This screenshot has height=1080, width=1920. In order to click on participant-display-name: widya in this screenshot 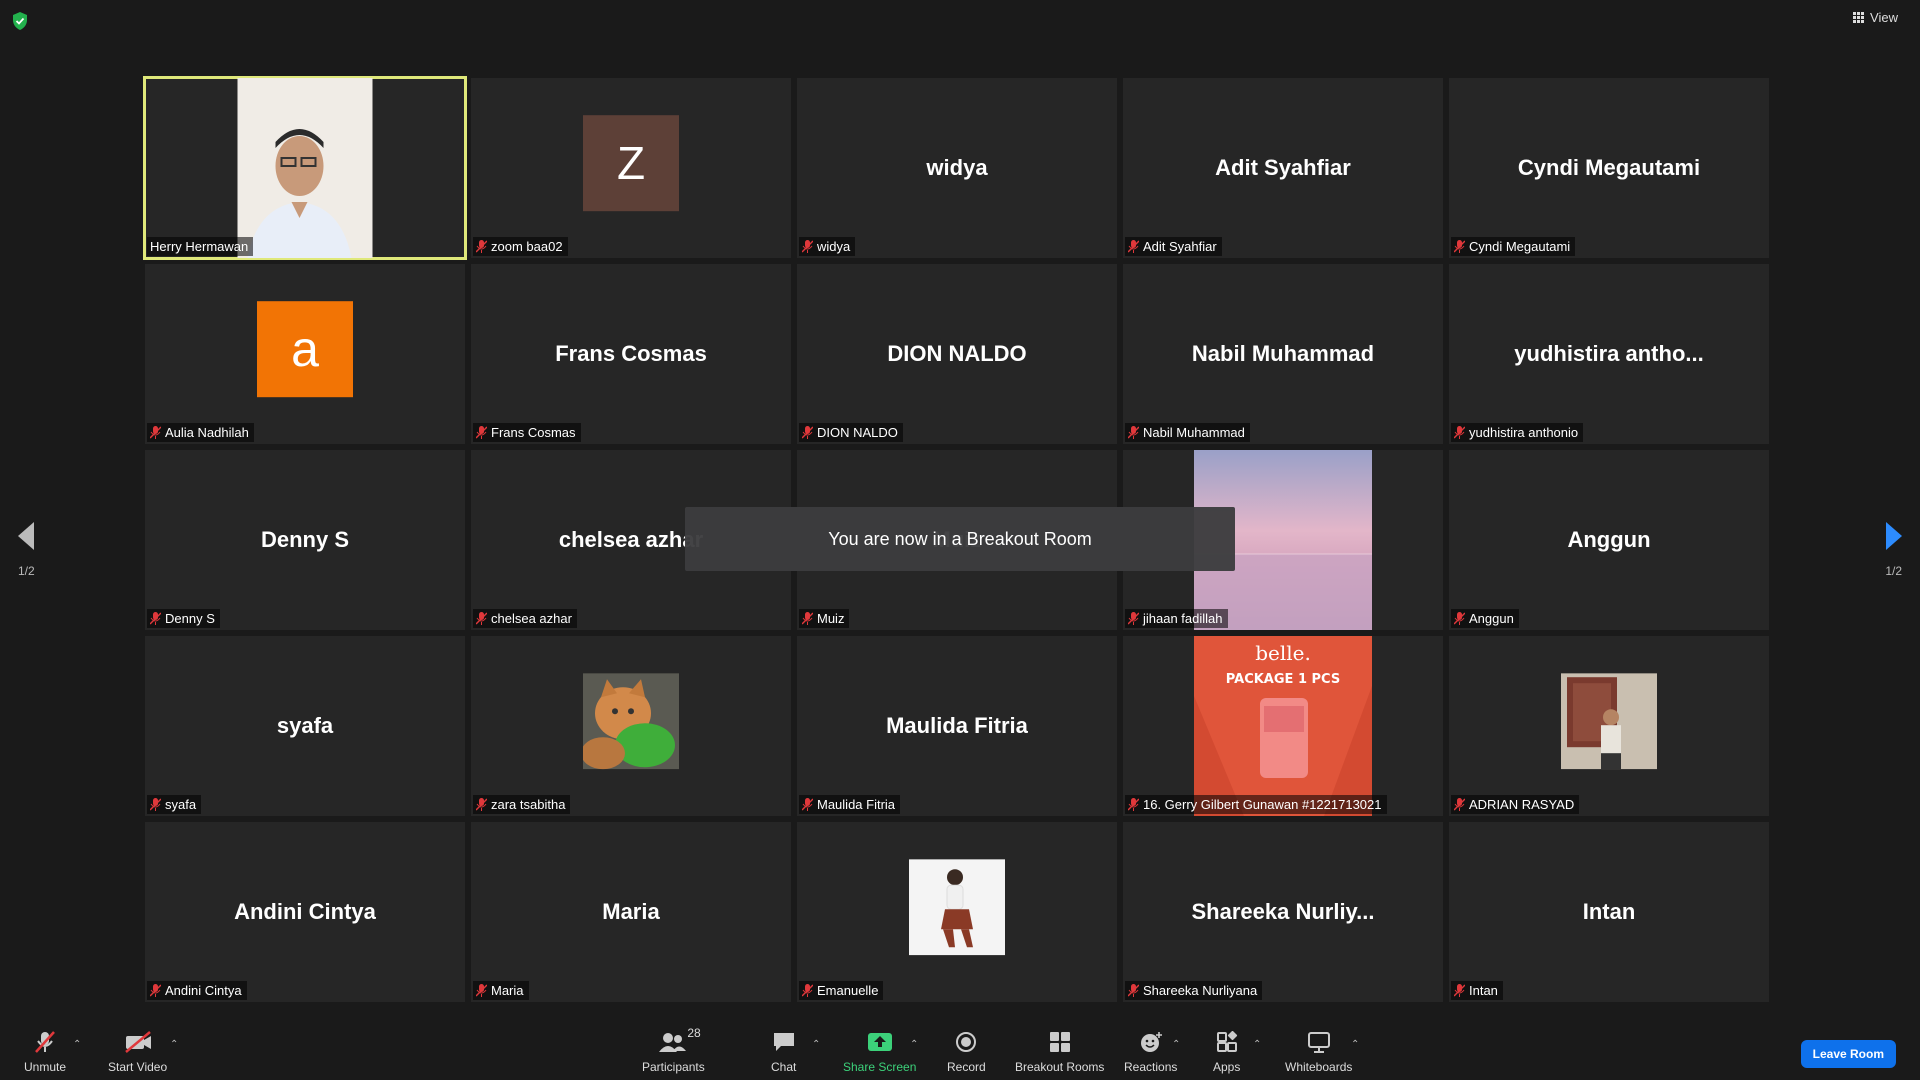, I will do `click(957, 167)`.